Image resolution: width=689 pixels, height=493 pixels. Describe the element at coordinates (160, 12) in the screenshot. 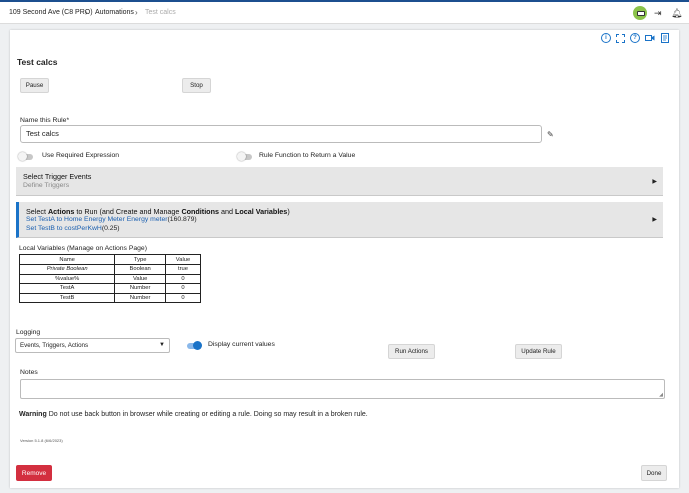

I see `breadcrumb-current: Test calcs` at that location.